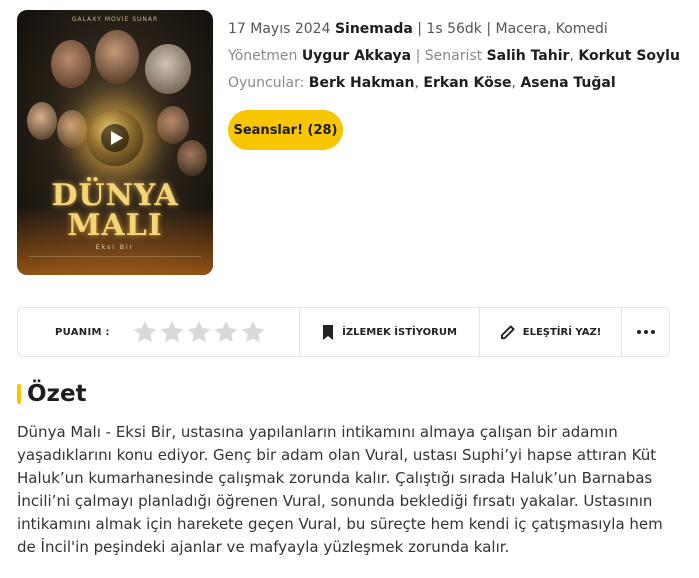  I want to click on summary-header: Özet, so click(52, 394).